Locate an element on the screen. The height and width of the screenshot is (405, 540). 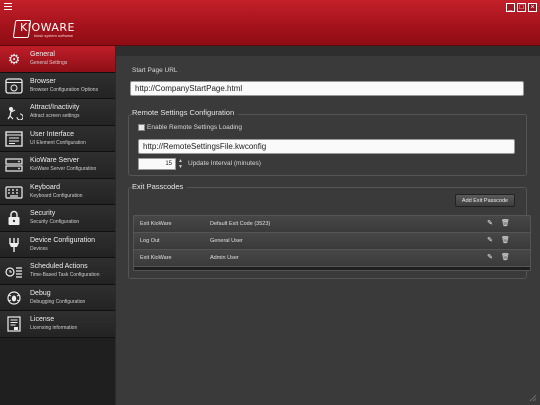
sidebar-item-subtitle: KioWare Server Configuration is located at coordinates (63, 169).